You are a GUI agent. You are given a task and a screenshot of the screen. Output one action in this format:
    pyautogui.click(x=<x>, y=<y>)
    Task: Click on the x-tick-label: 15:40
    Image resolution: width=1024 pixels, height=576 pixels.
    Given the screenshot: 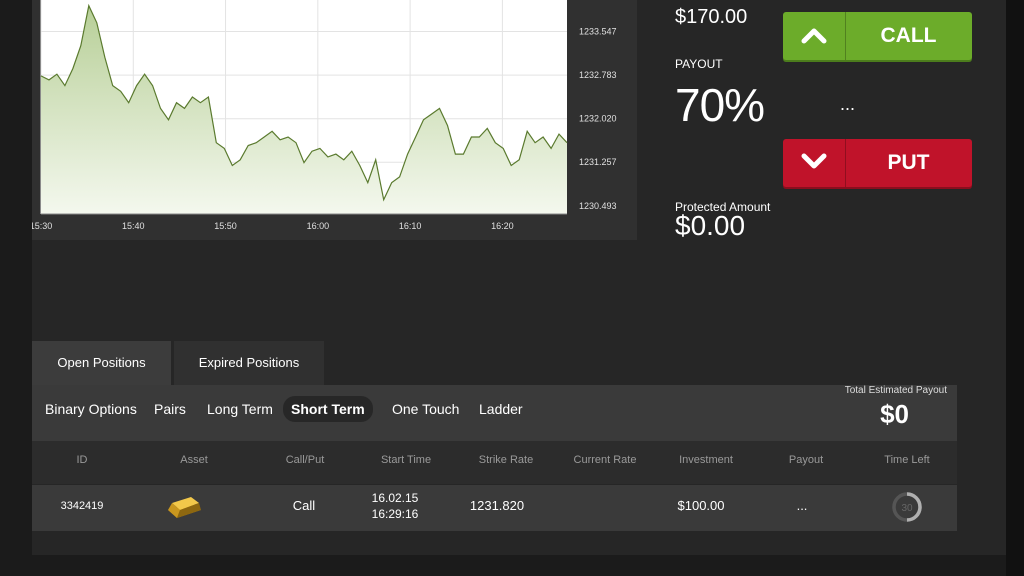 What is the action you would take?
    pyautogui.click(x=133, y=226)
    